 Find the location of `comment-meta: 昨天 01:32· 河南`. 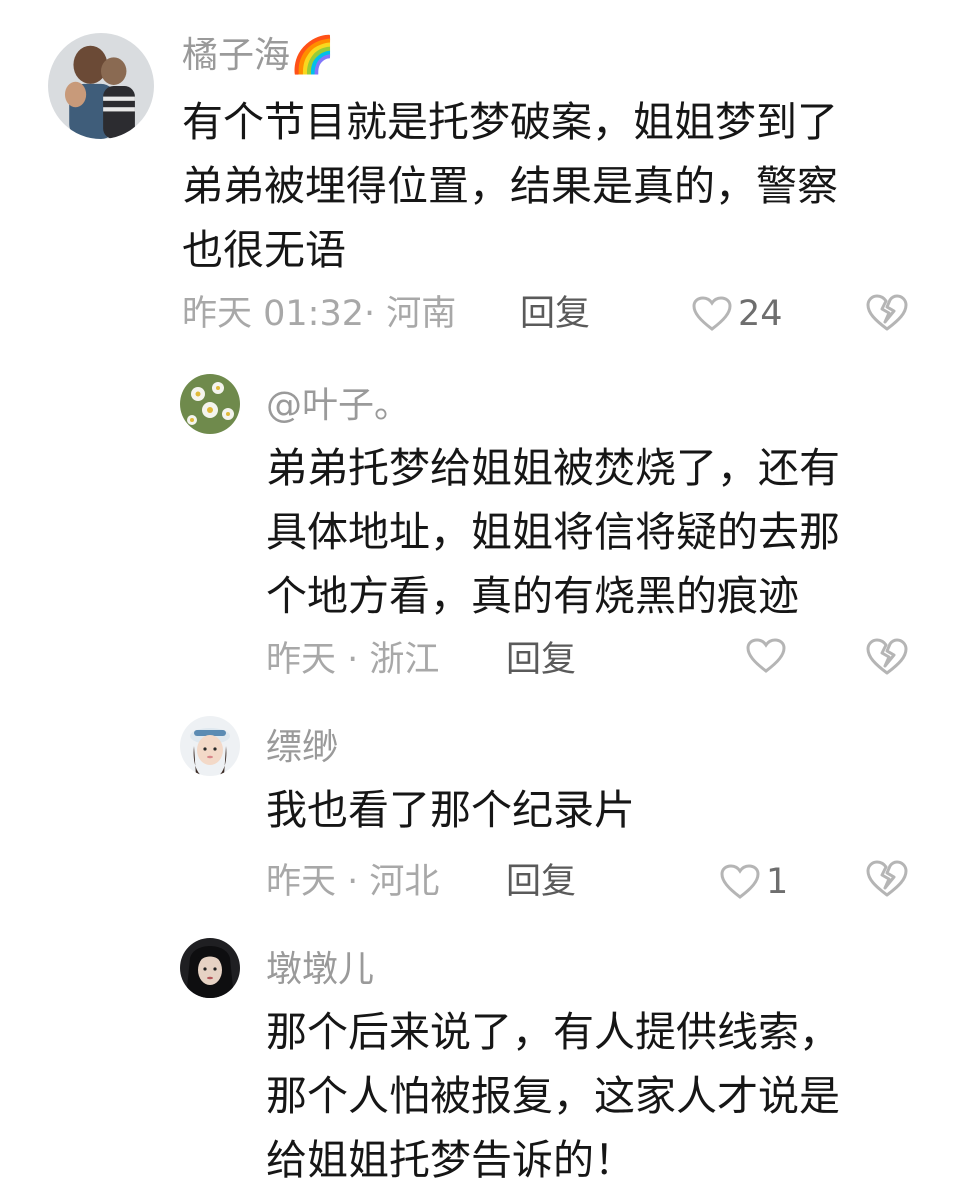

comment-meta: 昨天 01:32· 河南 is located at coordinates (319, 314).